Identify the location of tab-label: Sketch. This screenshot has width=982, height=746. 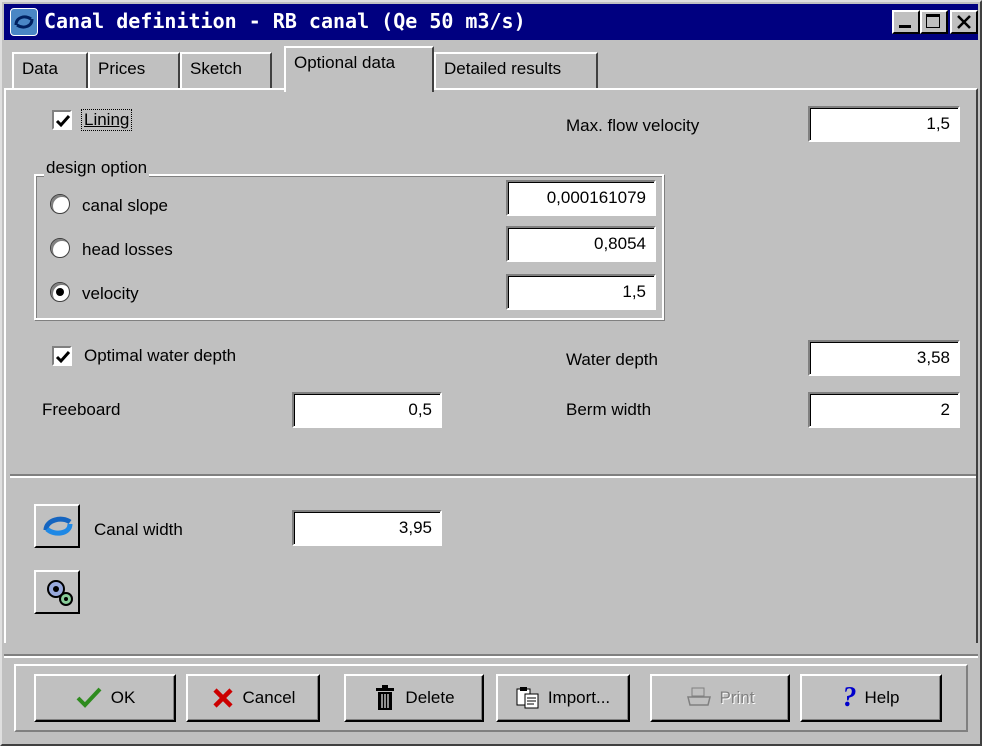
(216, 68).